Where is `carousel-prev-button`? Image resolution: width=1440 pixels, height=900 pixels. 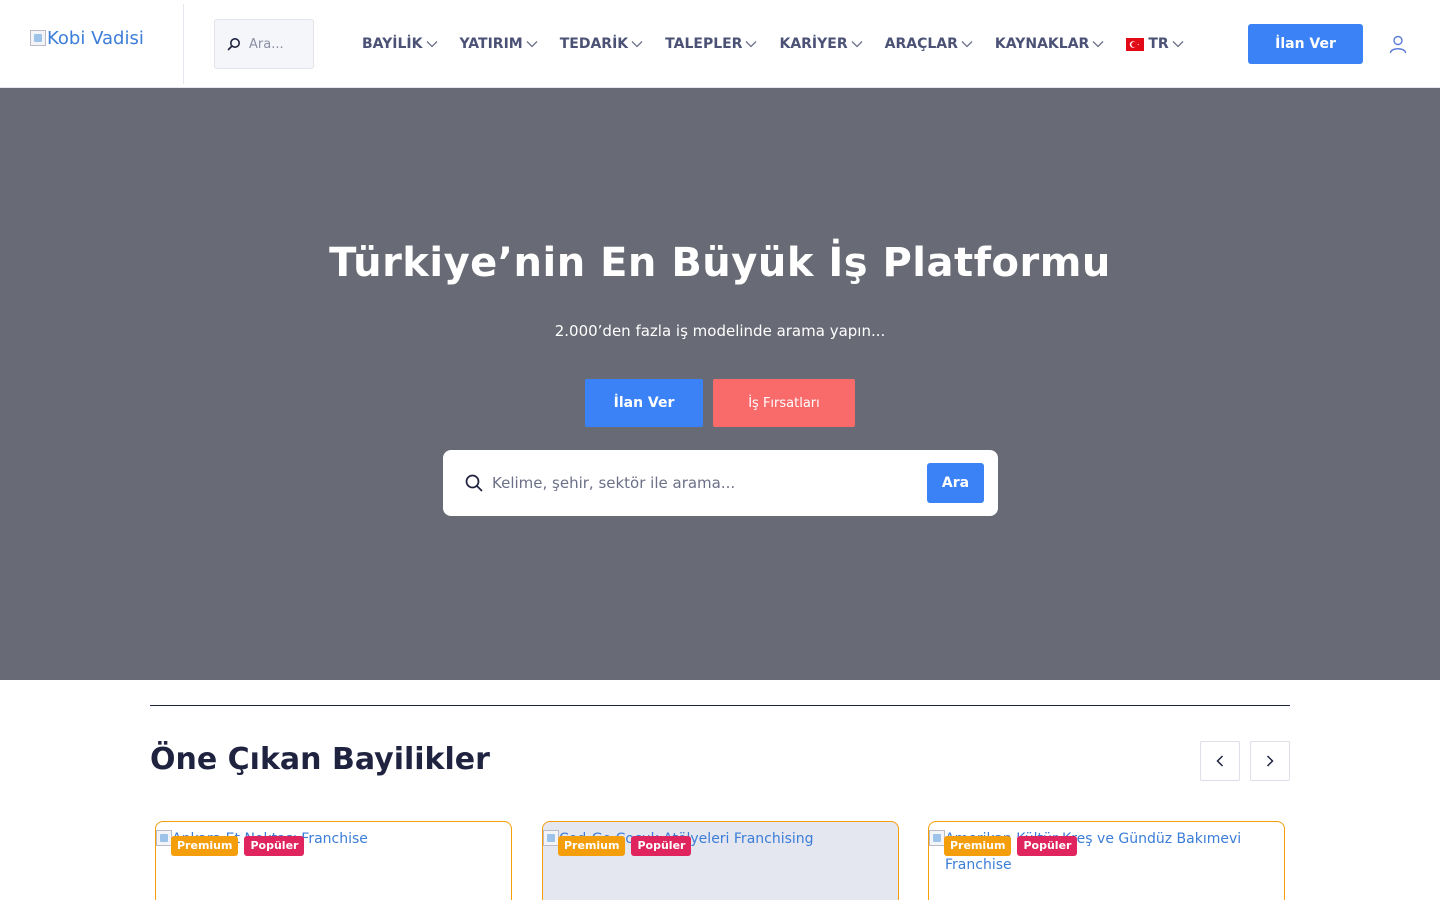
carousel-prev-button is located at coordinates (1220, 761).